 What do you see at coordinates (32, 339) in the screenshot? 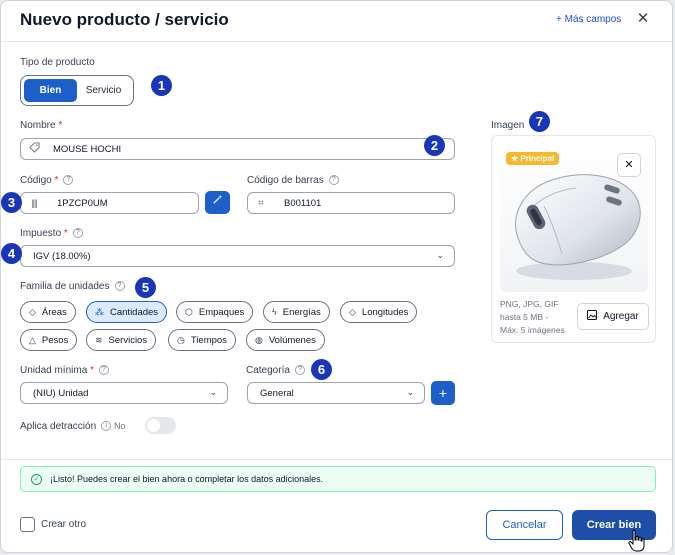
I see `weight-icon: △` at bounding box center [32, 339].